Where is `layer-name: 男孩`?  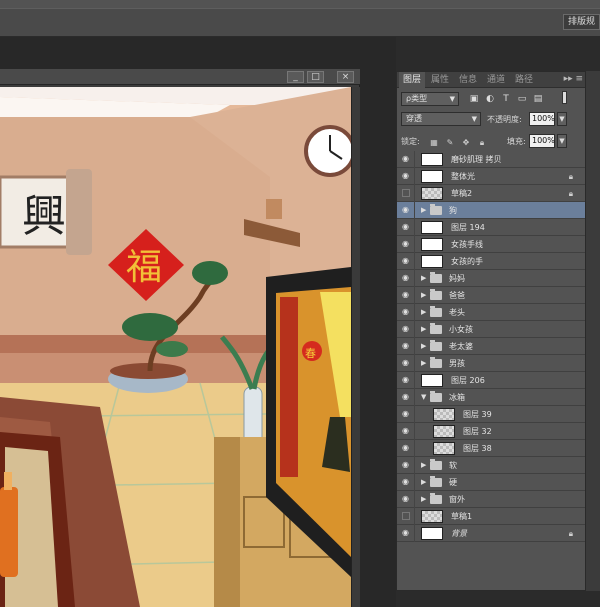
layer-name: 男孩 is located at coordinates (457, 363).